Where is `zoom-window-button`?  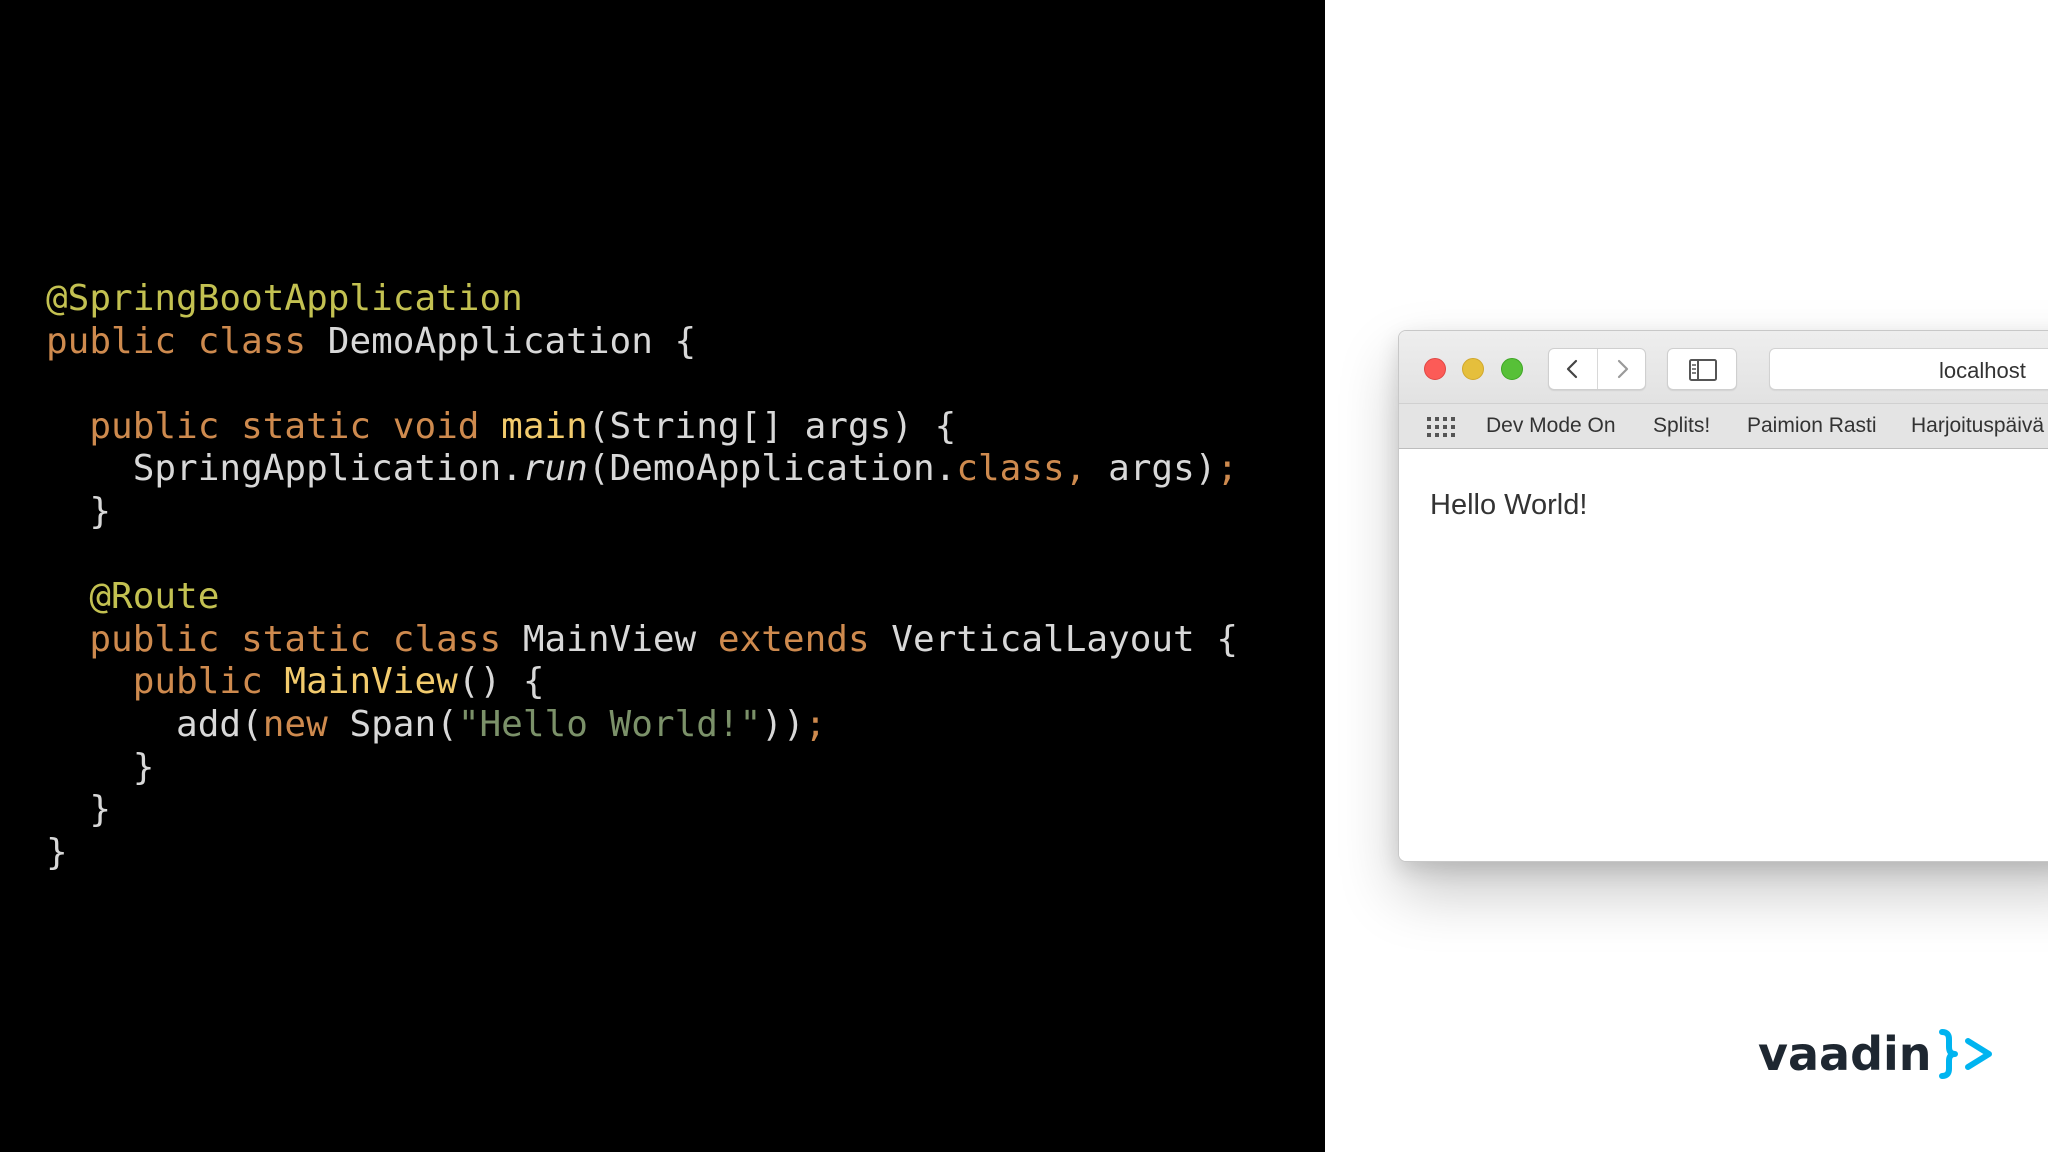 zoom-window-button is located at coordinates (1512, 369).